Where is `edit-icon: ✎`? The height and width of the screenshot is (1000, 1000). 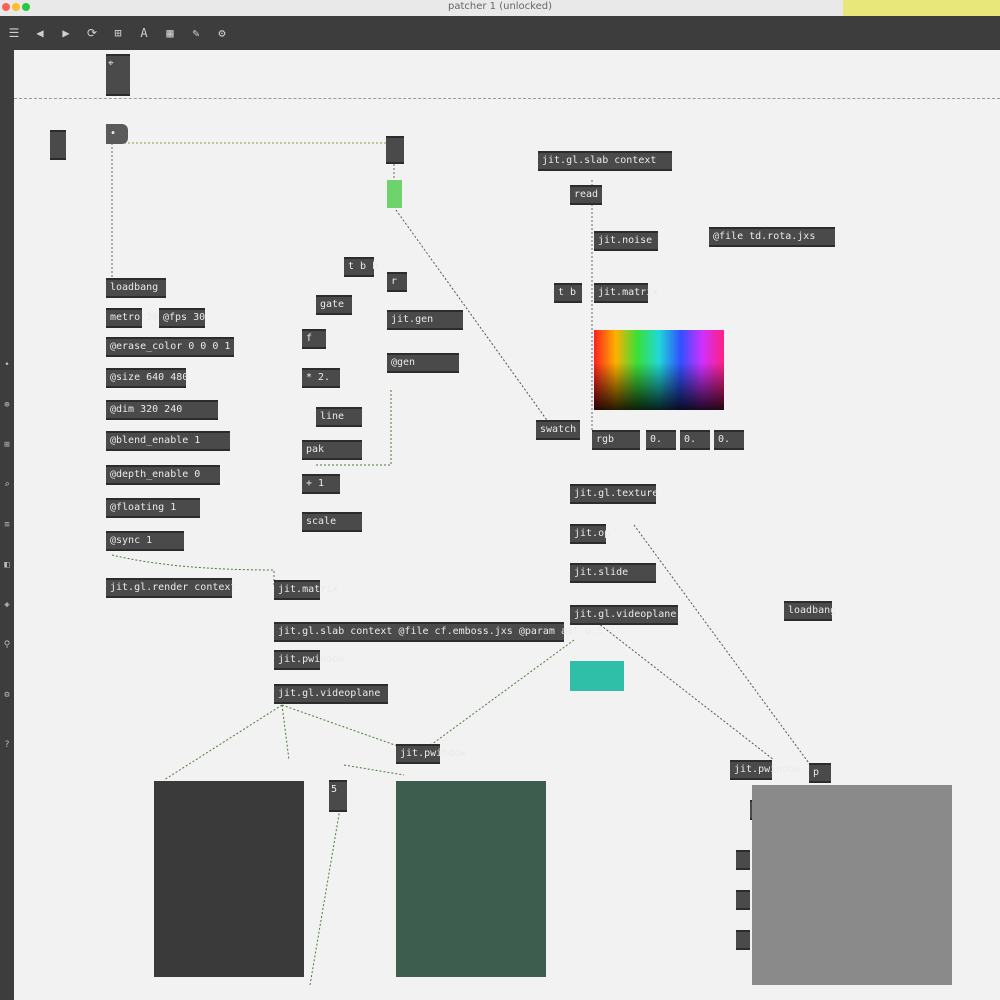 edit-icon: ✎ is located at coordinates (196, 33).